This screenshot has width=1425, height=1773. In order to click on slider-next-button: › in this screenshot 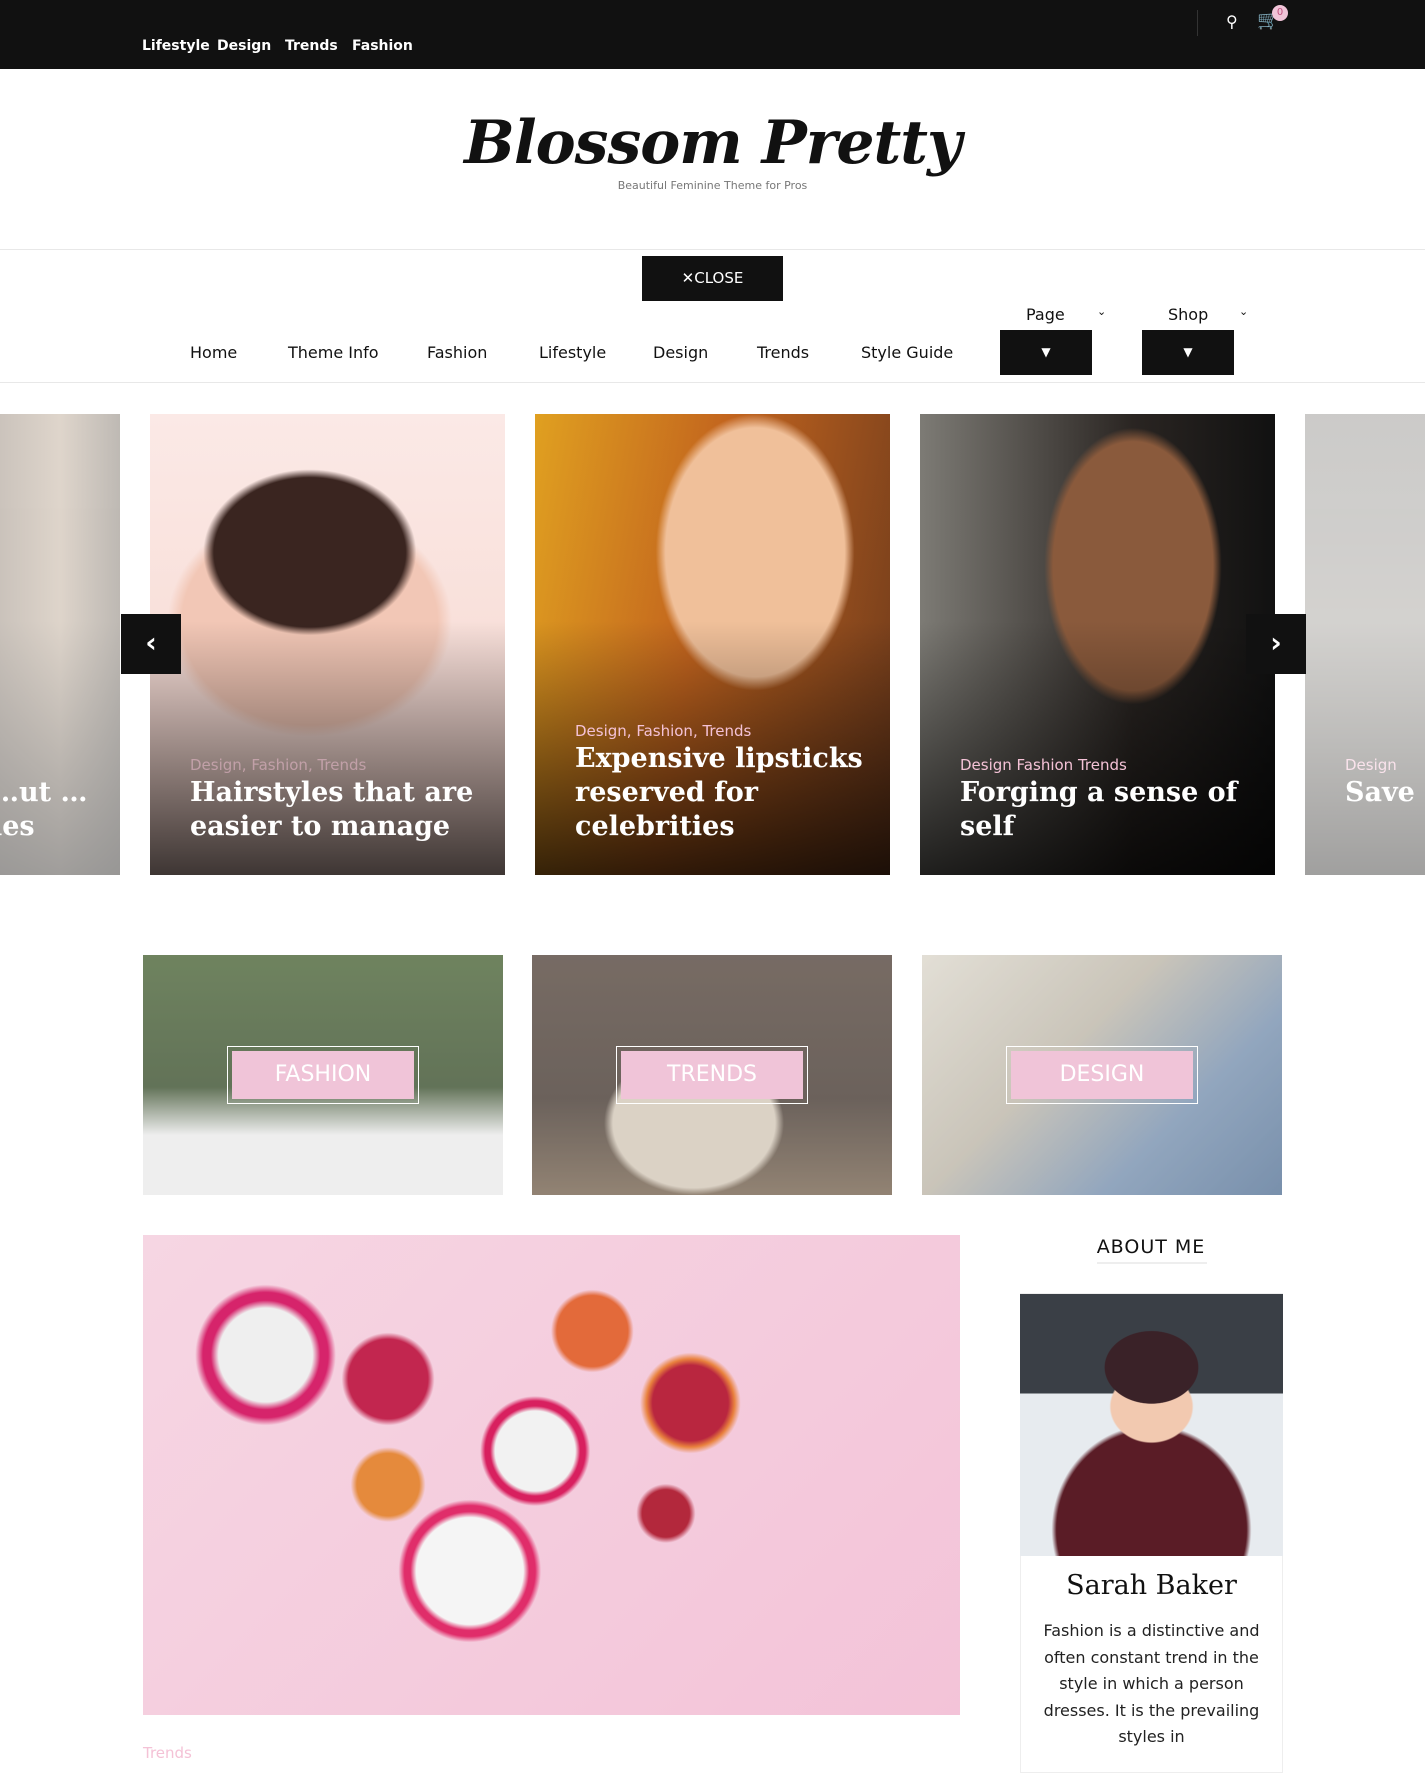, I will do `click(1276, 644)`.